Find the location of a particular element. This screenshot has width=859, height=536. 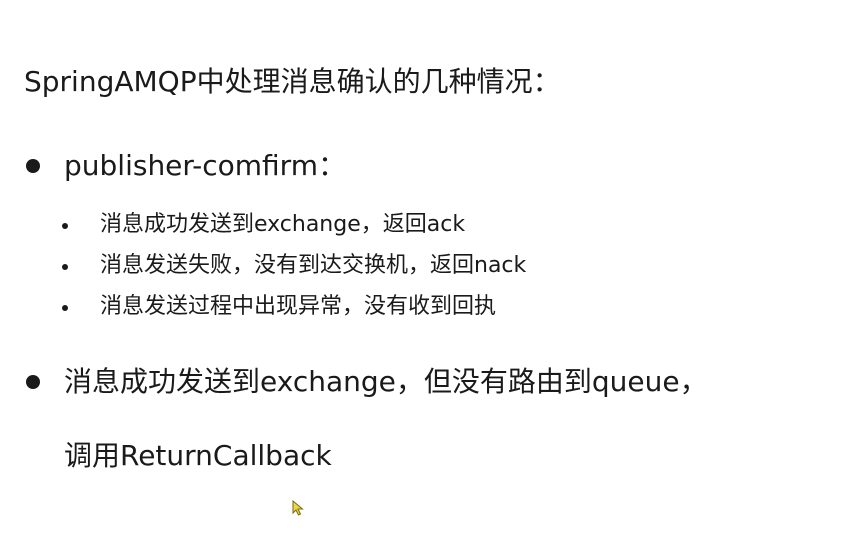

slide-title: SpringAMQP中处理消息确认的几种情况： is located at coordinates (292, 81).